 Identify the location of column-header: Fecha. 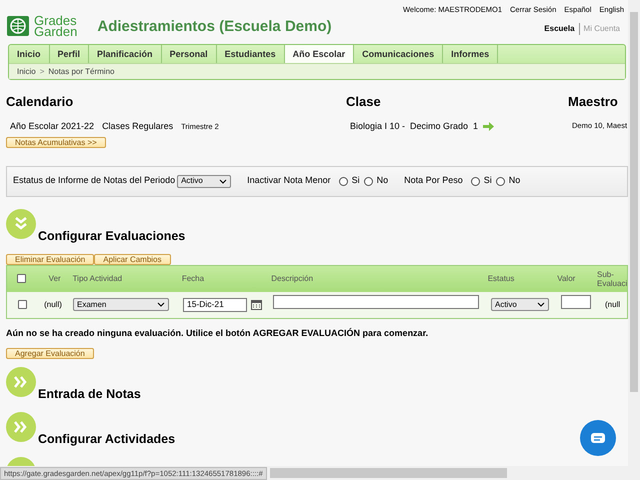
(193, 278).